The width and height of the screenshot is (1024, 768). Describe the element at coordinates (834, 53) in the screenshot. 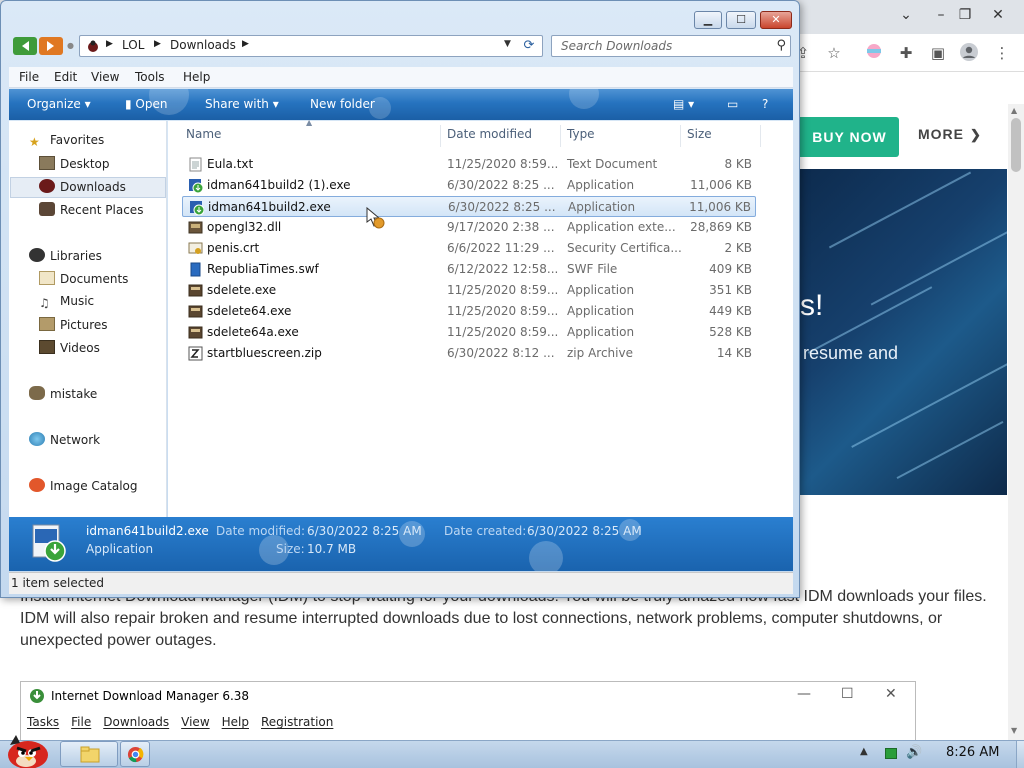

I see `bookmark-star-icon: ☆` at that location.